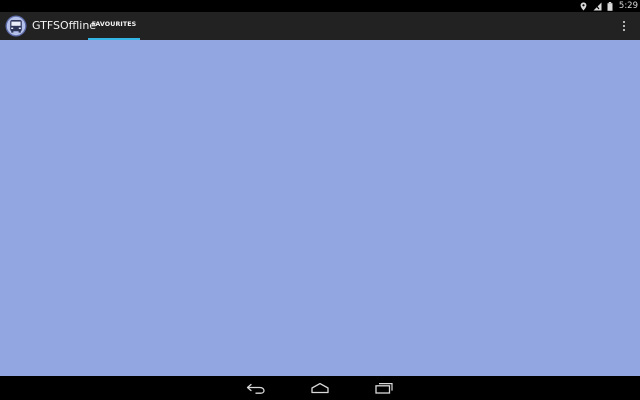  Describe the element at coordinates (64, 25) in the screenshot. I see `app-title: GTFSOffline` at that location.